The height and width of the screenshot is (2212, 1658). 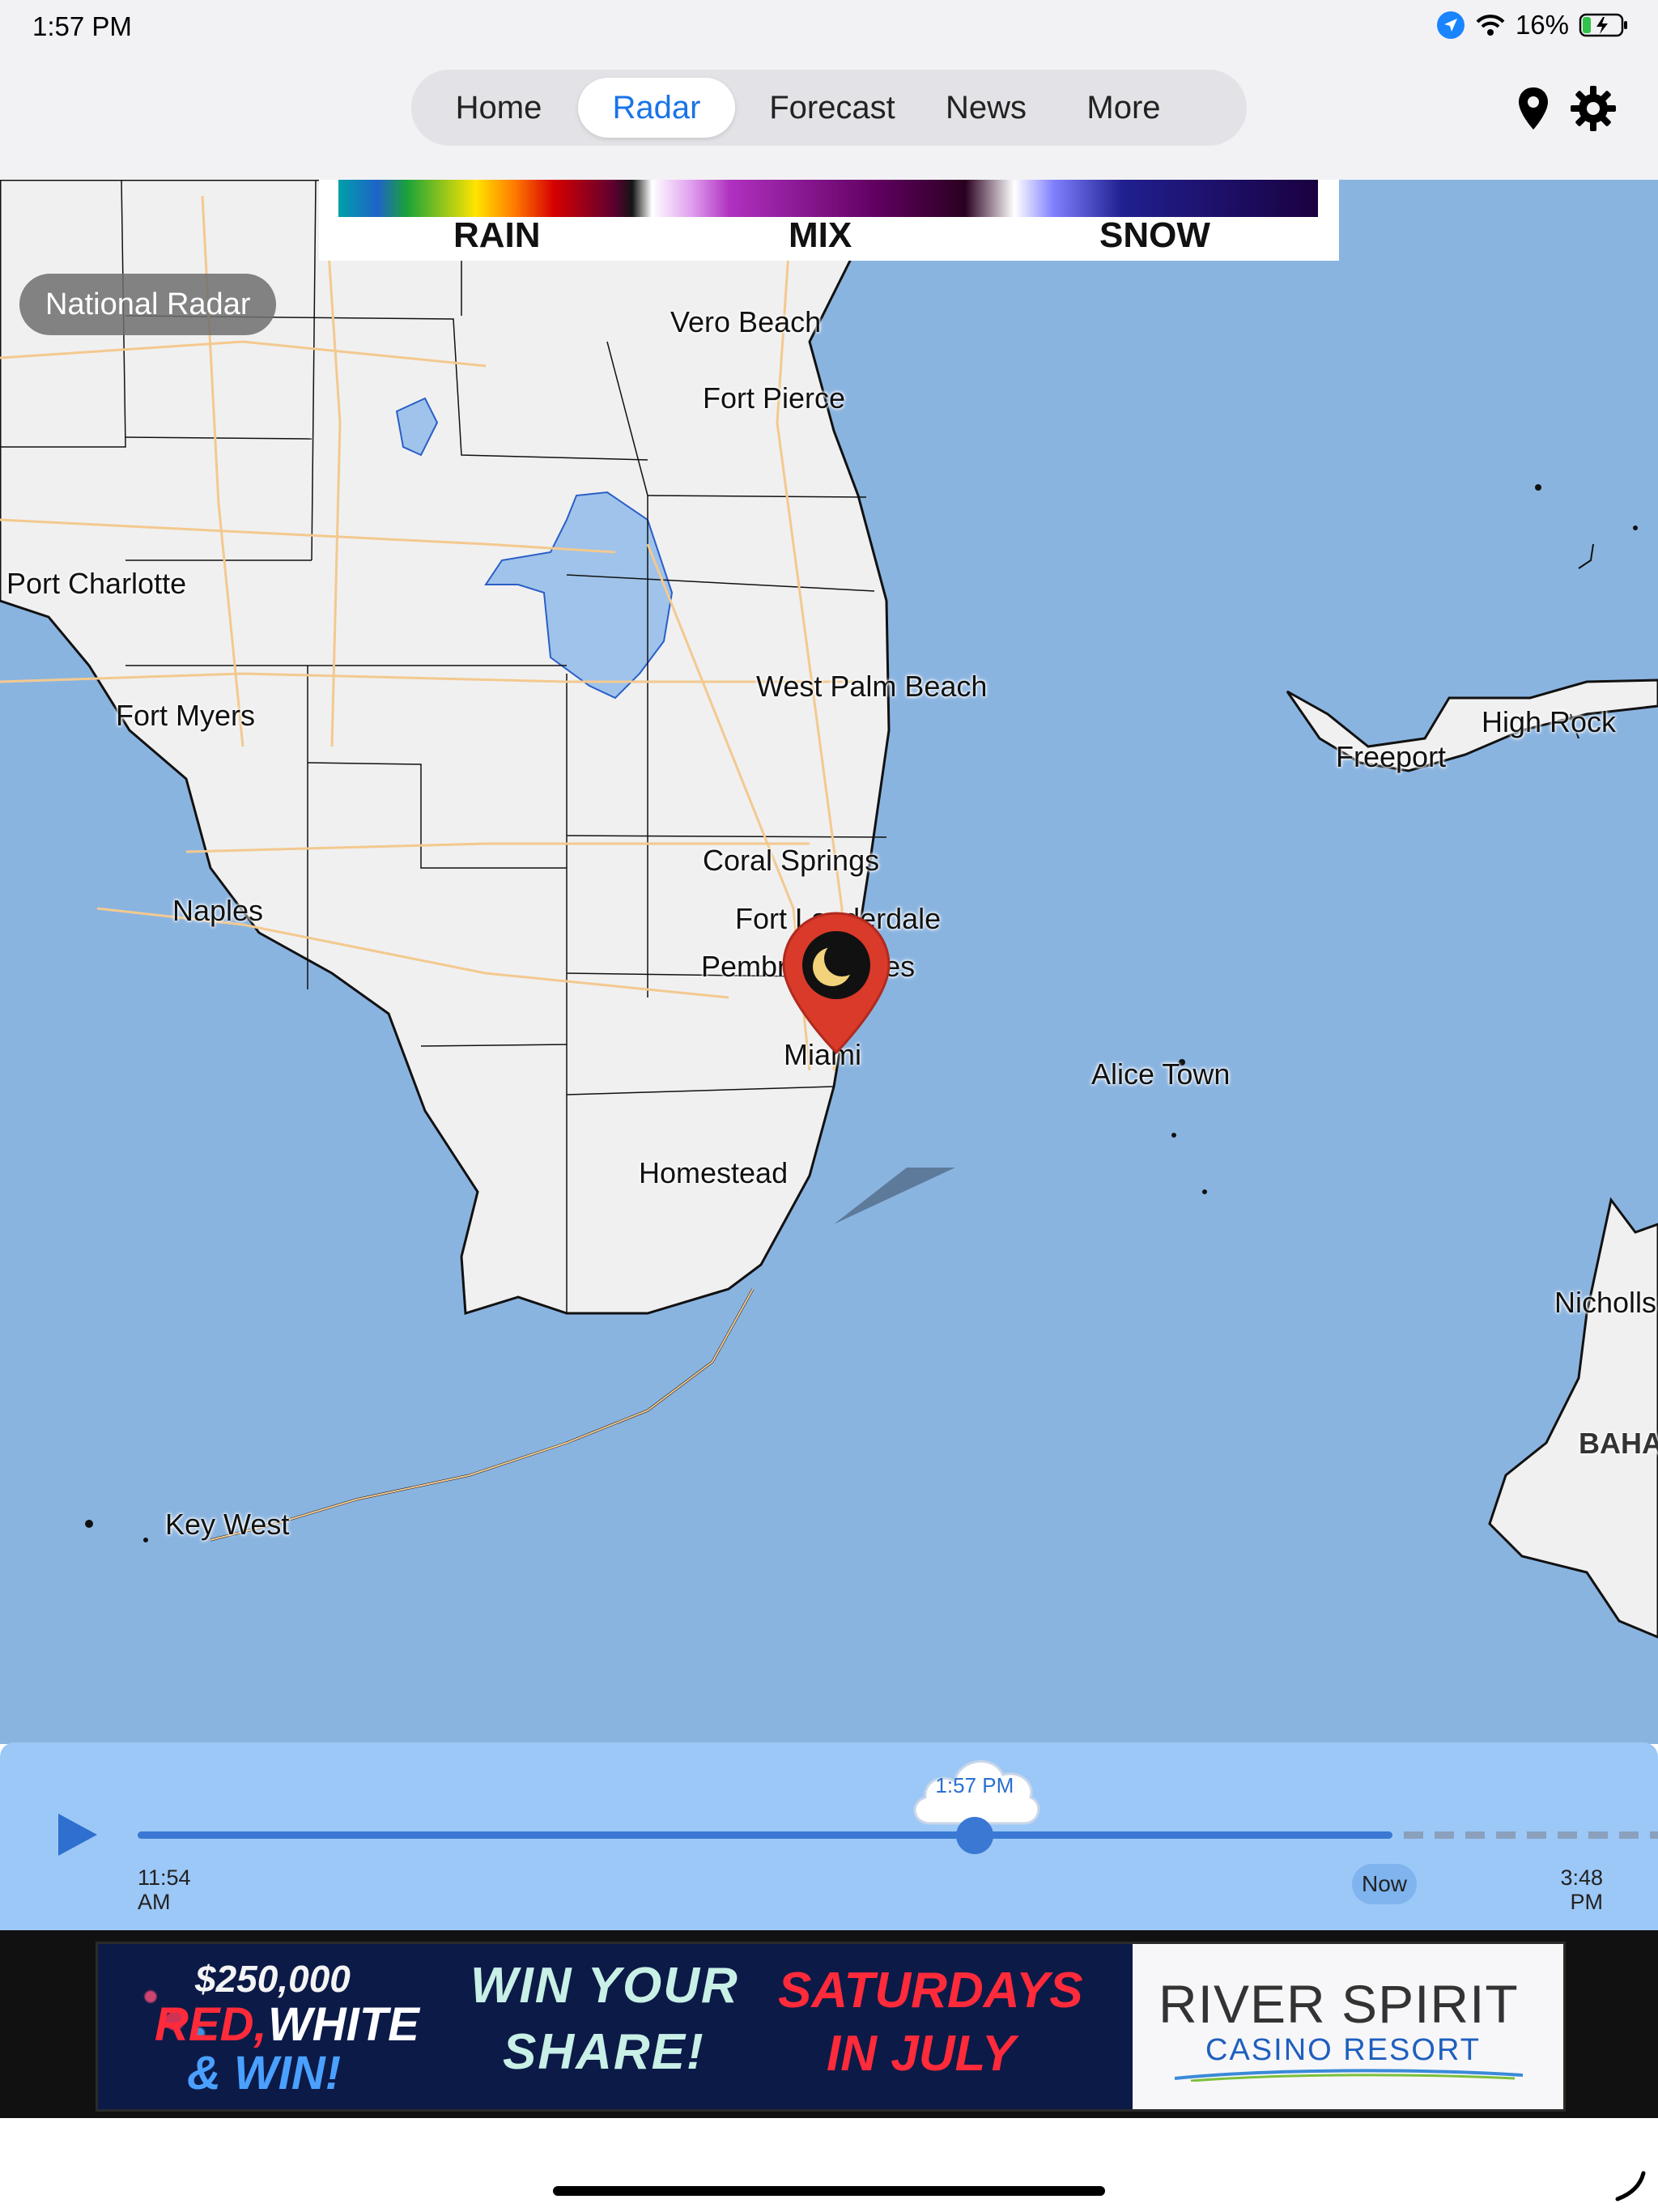 I want to click on tab-bar: Home Radar Forecast News More, so click(x=829, y=108).